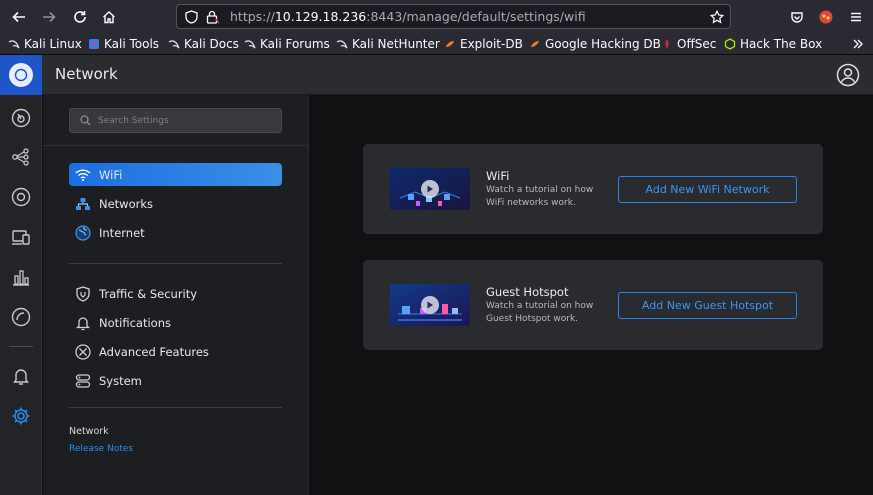 This screenshot has height=495, width=873. I want to click on globe-icon, so click(83, 233).